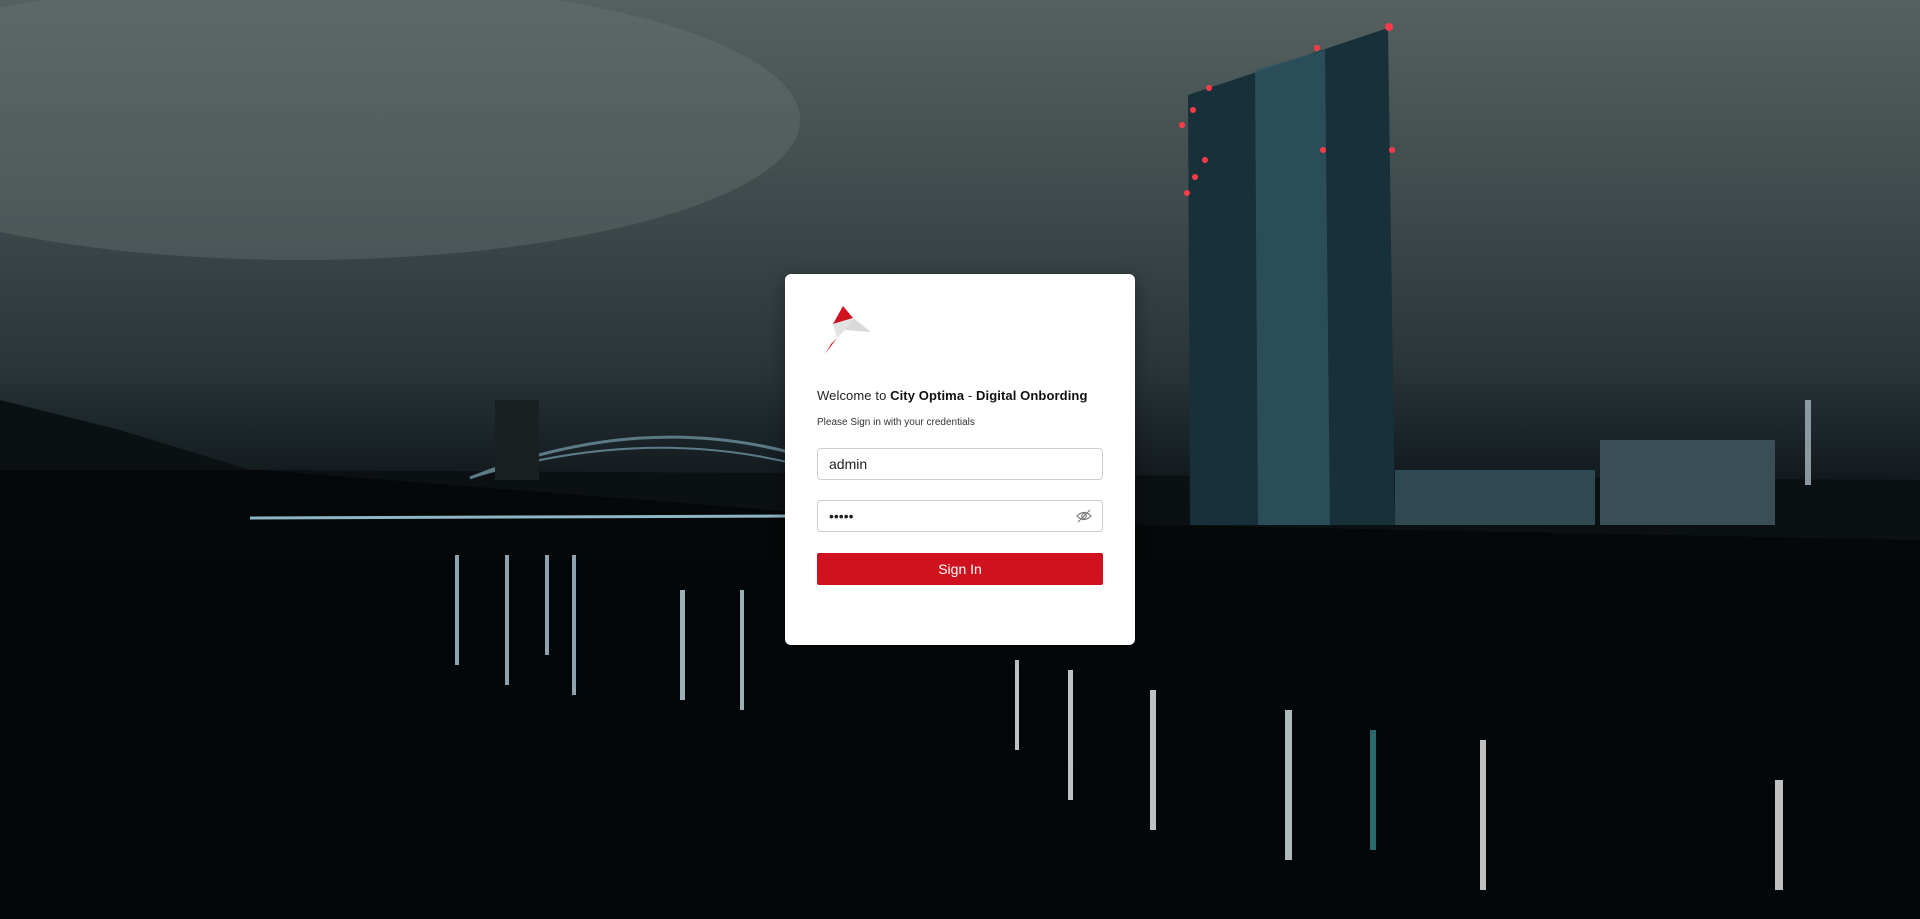  Describe the element at coordinates (1032, 395) in the screenshot. I see `product-name: Digital Onbording` at that location.